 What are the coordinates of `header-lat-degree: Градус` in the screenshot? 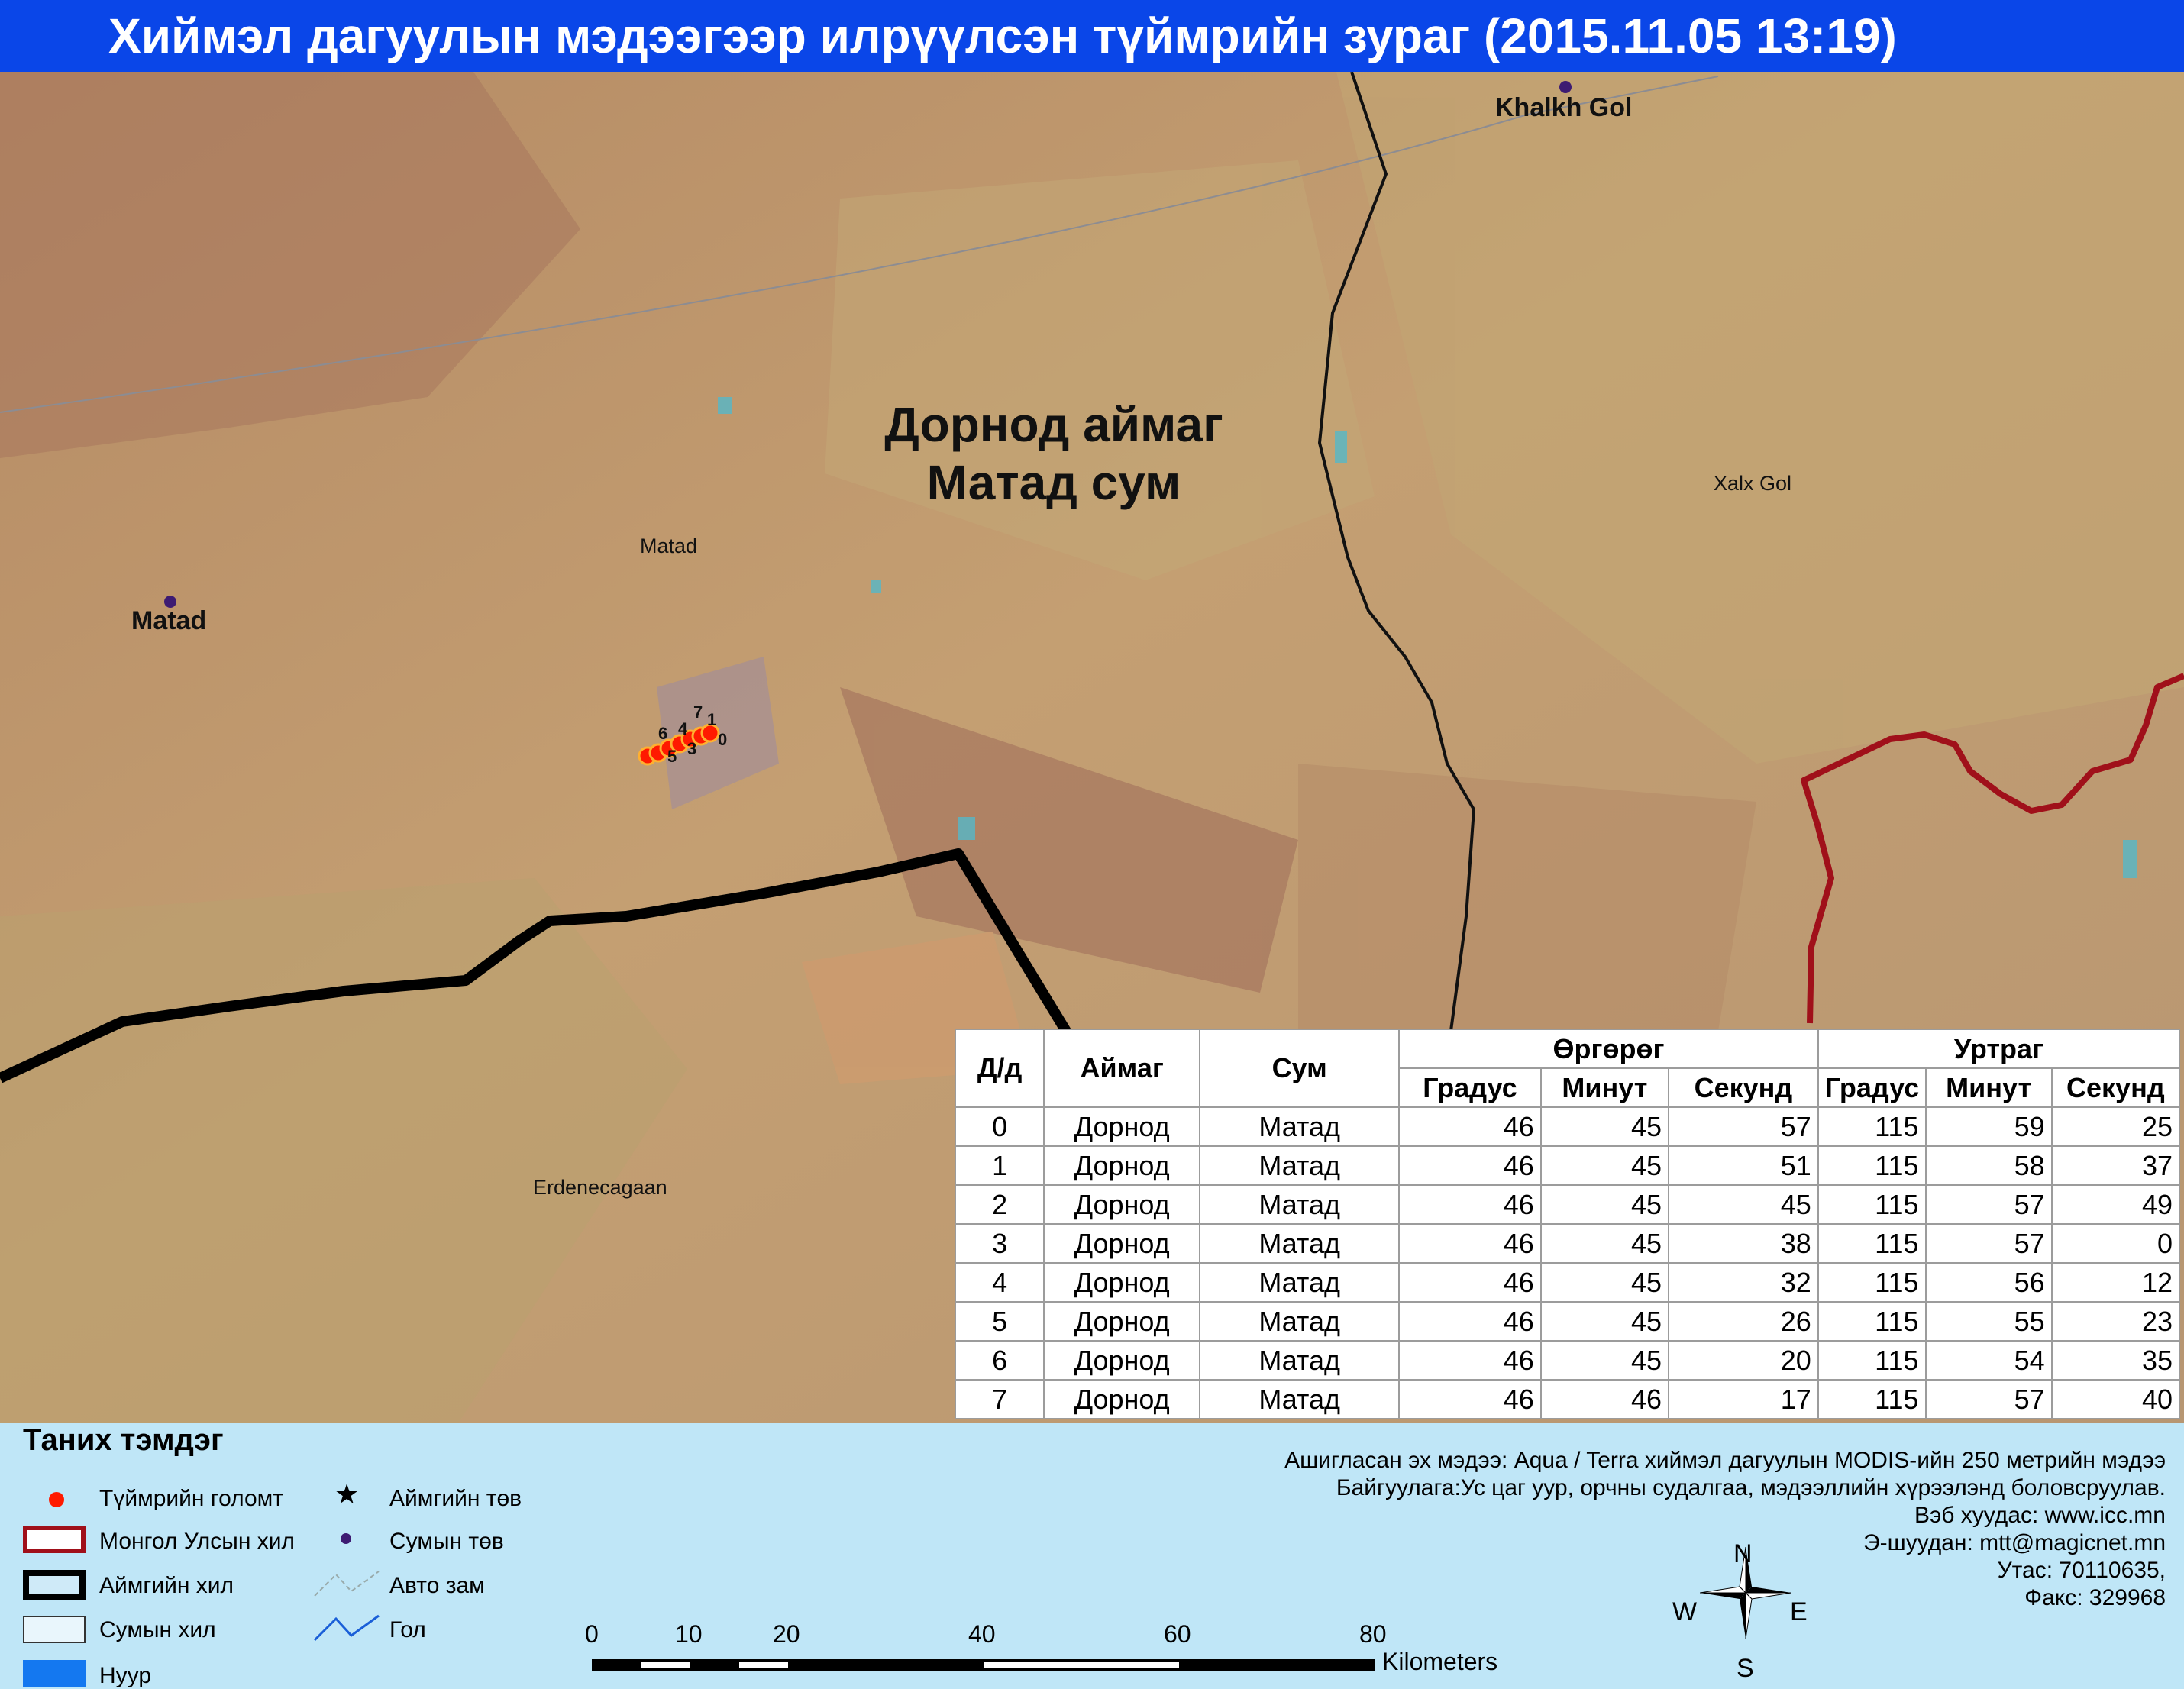 It's located at (1470, 1087).